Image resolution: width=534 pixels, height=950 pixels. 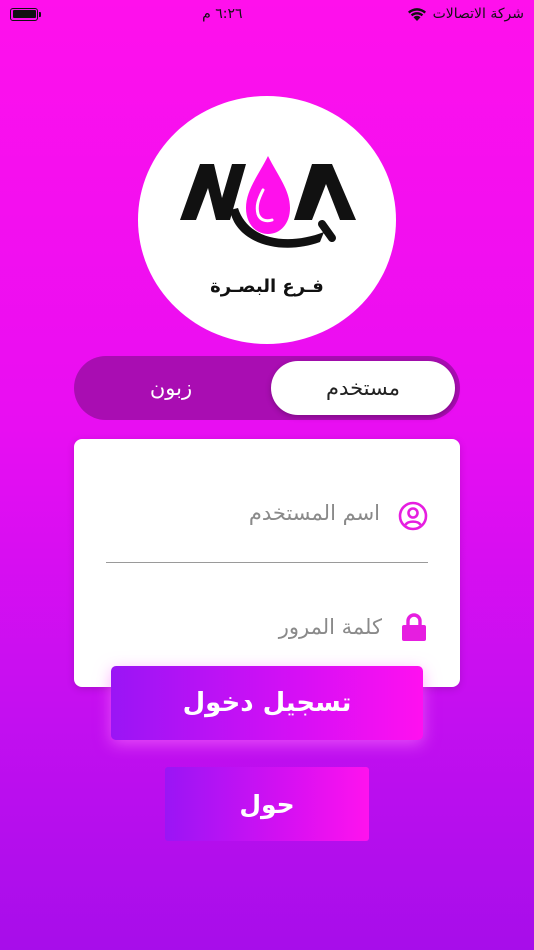 I want to click on password-input, so click(x=248, y=627).